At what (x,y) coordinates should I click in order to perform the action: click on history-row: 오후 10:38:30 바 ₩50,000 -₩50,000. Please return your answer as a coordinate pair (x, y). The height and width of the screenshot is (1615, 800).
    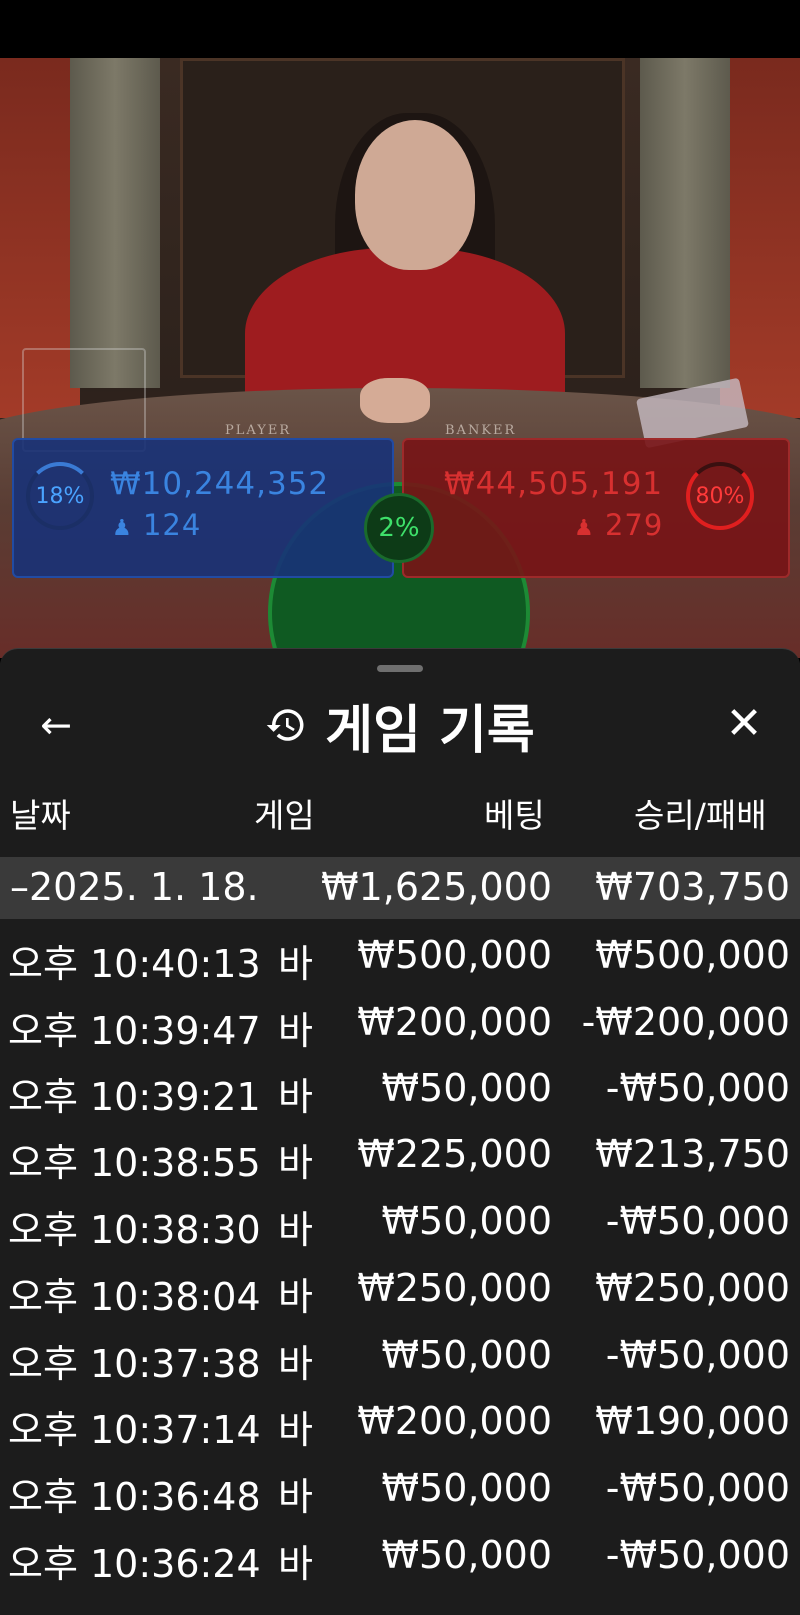
    Looking at the image, I should click on (400, 1224).